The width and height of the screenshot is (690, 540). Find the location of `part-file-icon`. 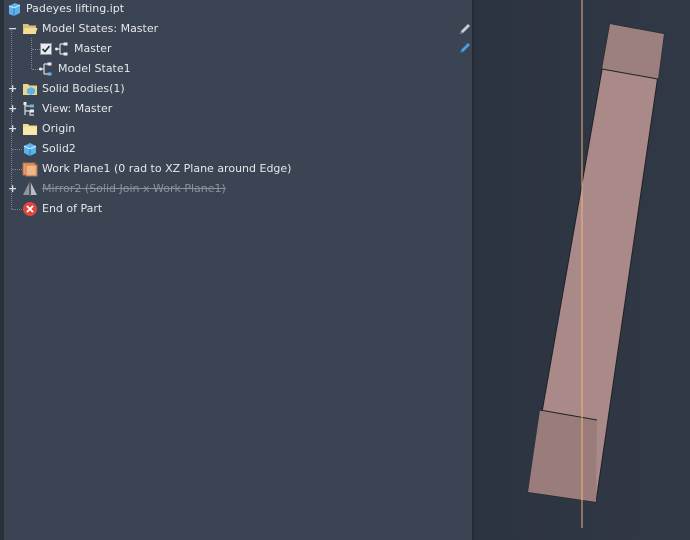

part-file-icon is located at coordinates (14, 9).